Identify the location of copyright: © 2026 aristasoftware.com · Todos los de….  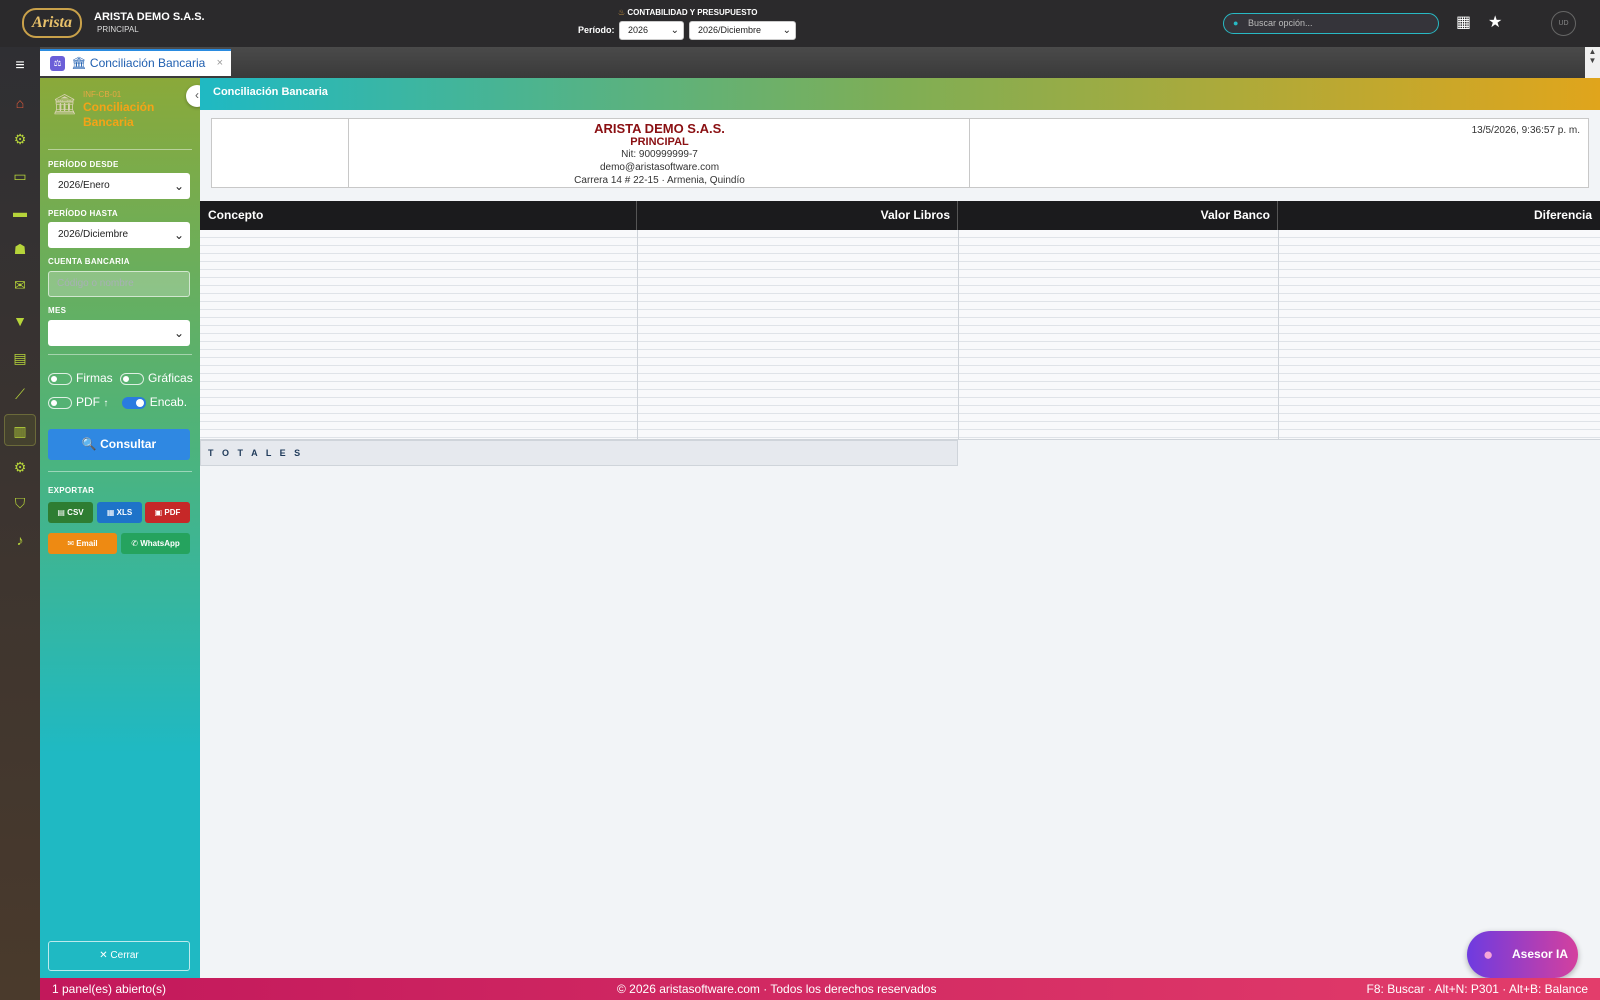
(777, 989).